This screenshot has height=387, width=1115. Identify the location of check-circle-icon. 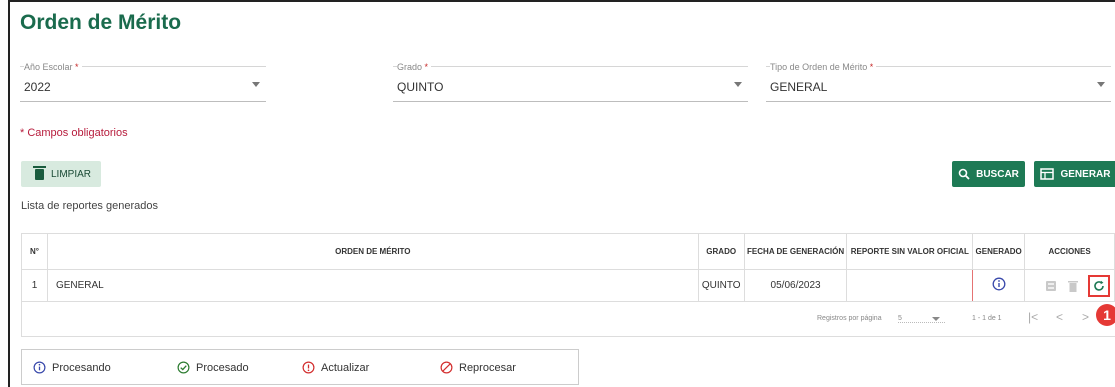
(183, 367).